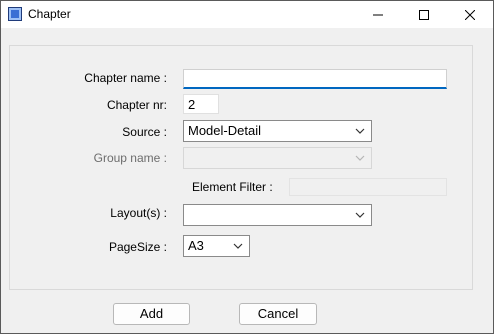  I want to click on chapter-name-input, so click(315, 79).